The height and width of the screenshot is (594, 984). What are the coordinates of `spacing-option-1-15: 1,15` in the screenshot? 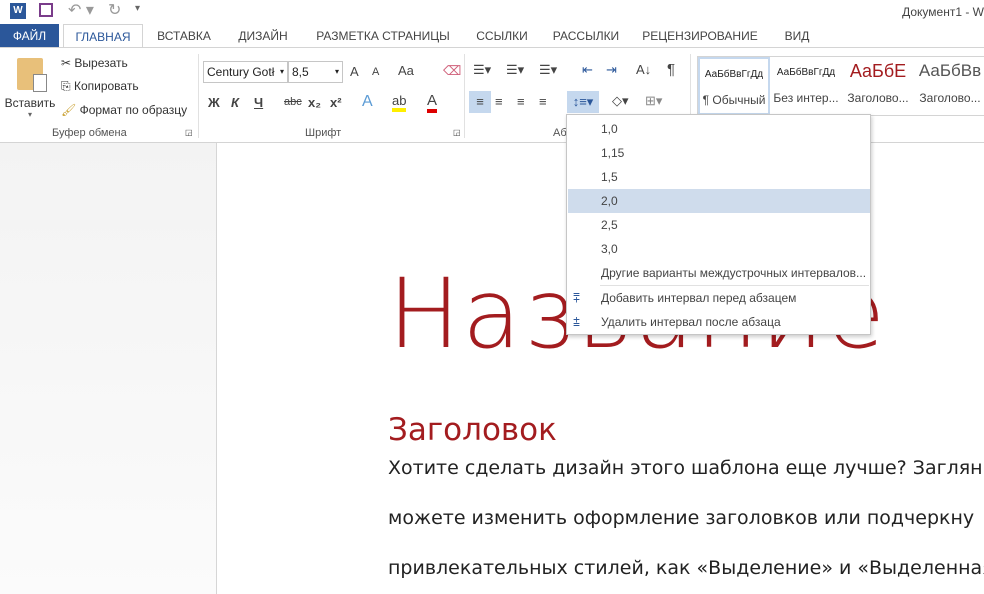 It's located at (719, 153).